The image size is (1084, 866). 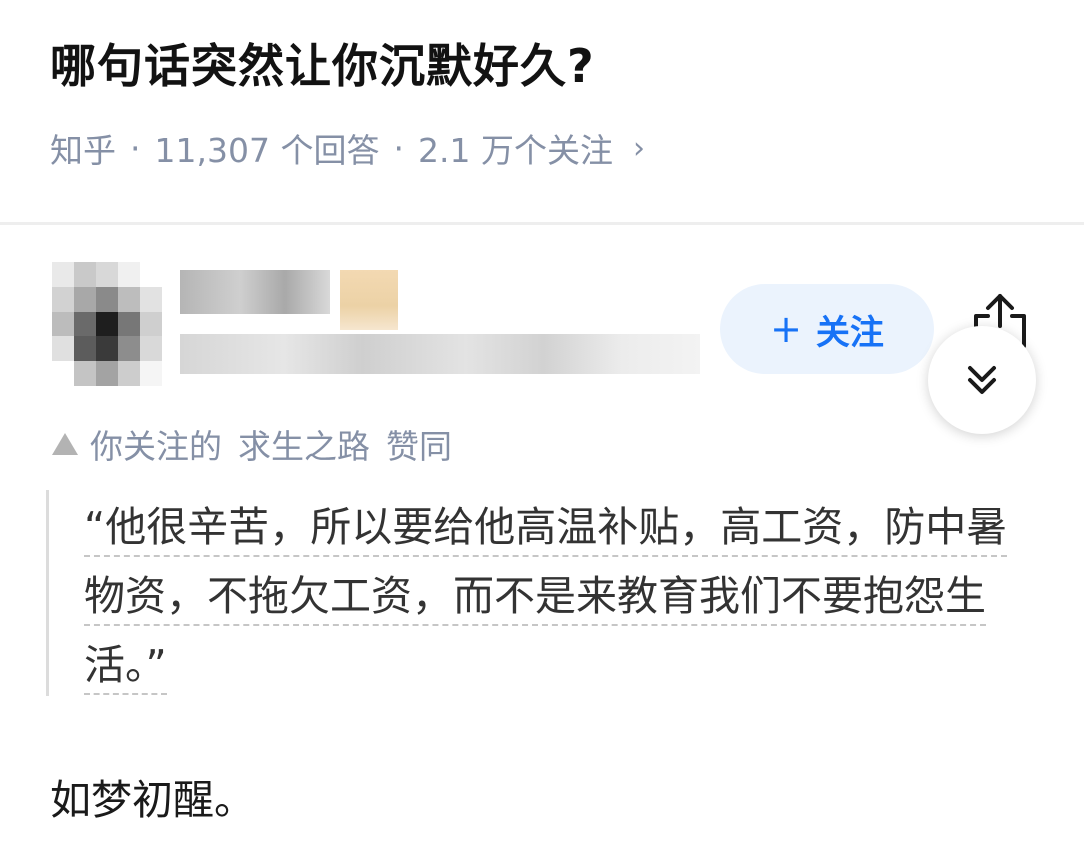 What do you see at coordinates (83, 150) in the screenshot?
I see `source-label: 知乎` at bounding box center [83, 150].